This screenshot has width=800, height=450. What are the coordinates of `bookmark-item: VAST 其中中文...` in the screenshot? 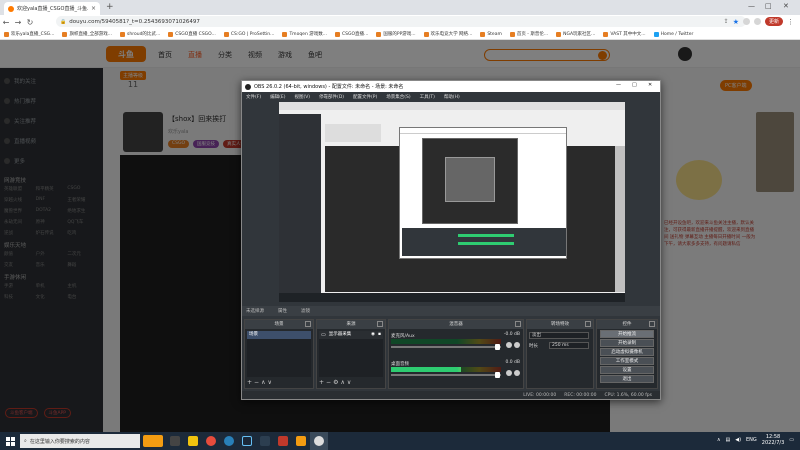 It's located at (624, 34).